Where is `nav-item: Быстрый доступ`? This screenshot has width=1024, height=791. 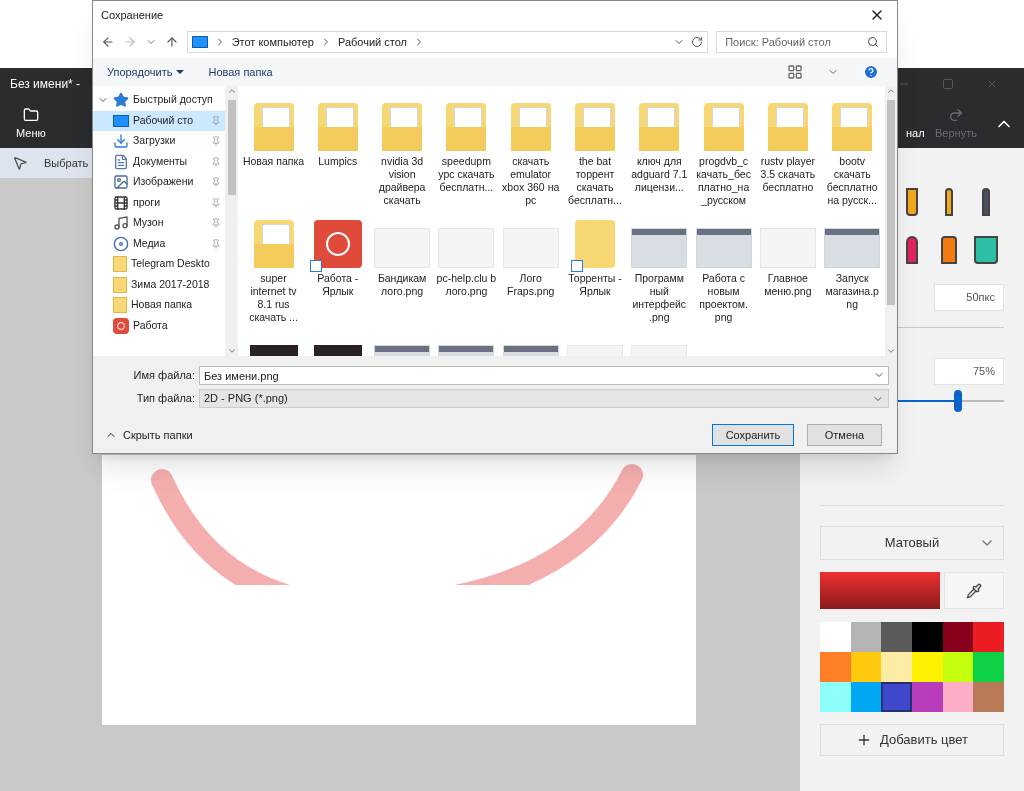
nav-item: Быстрый доступ is located at coordinates (159, 100).